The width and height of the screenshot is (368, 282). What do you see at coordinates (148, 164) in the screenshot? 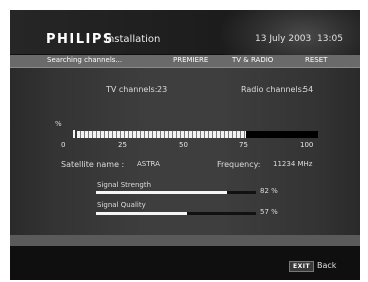
I see `satellite-name-value: ASTRA` at bounding box center [148, 164].